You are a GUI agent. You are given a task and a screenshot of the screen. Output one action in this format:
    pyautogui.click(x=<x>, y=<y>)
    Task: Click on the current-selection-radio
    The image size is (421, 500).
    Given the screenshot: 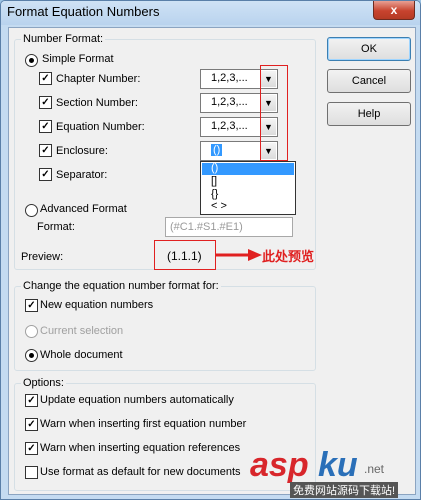 What is the action you would take?
    pyautogui.click(x=31, y=331)
    